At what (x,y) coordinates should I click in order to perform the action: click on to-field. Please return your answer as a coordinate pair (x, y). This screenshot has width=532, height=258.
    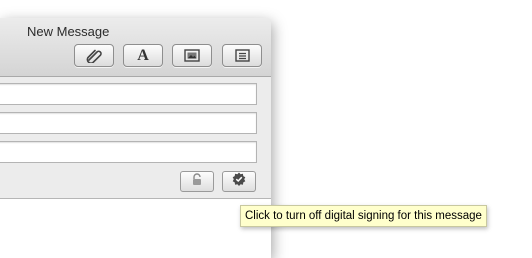
    Looking at the image, I should click on (128, 94).